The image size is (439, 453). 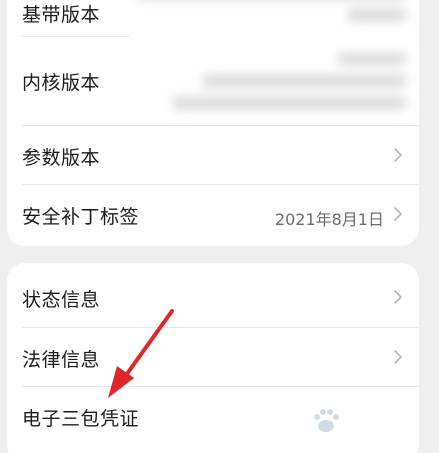 What do you see at coordinates (213, 155) in the screenshot?
I see `row-parameter-version: 参数版本` at bounding box center [213, 155].